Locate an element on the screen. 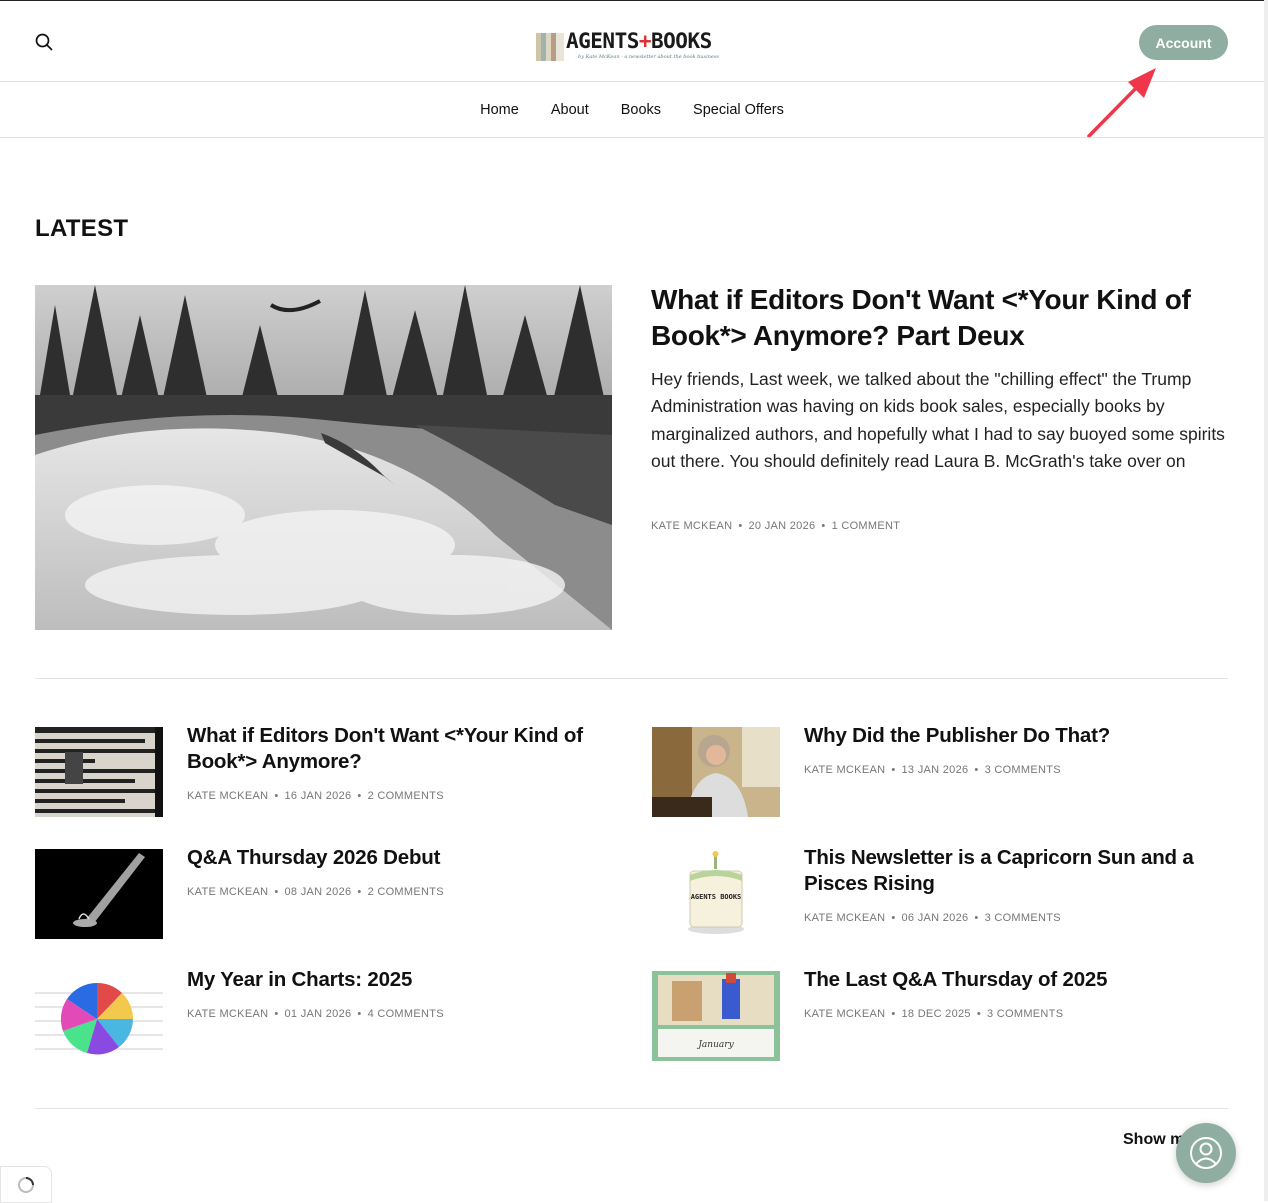  logo-title: AGENTS+BOOKS is located at coordinates (639, 41).